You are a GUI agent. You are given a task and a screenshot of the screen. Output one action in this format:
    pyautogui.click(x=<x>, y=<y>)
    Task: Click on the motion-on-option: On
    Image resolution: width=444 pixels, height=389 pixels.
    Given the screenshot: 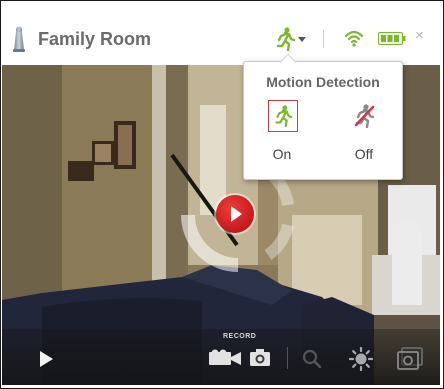 What is the action you would take?
    pyautogui.click(x=282, y=131)
    